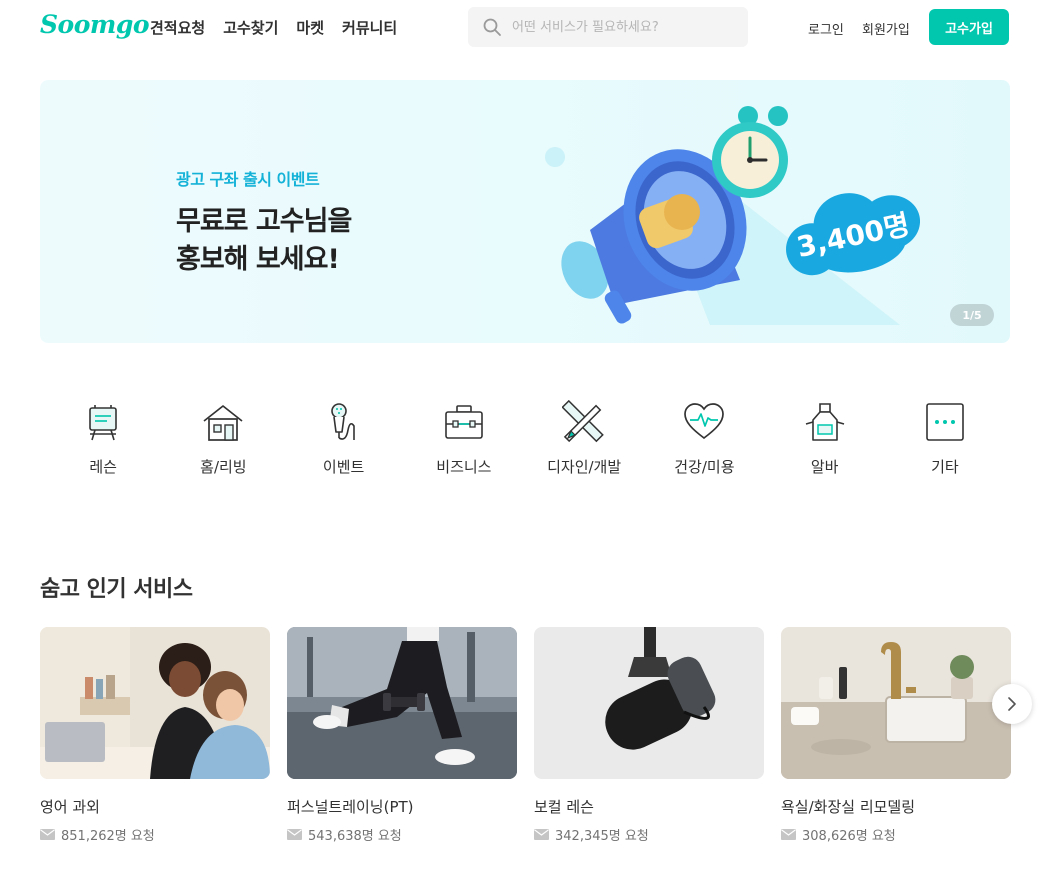 Image resolution: width=1047 pixels, height=875 pixels. I want to click on service-card-pt: 퍼스널트레이닝(PT) 543,638명 요청, so click(402, 735).